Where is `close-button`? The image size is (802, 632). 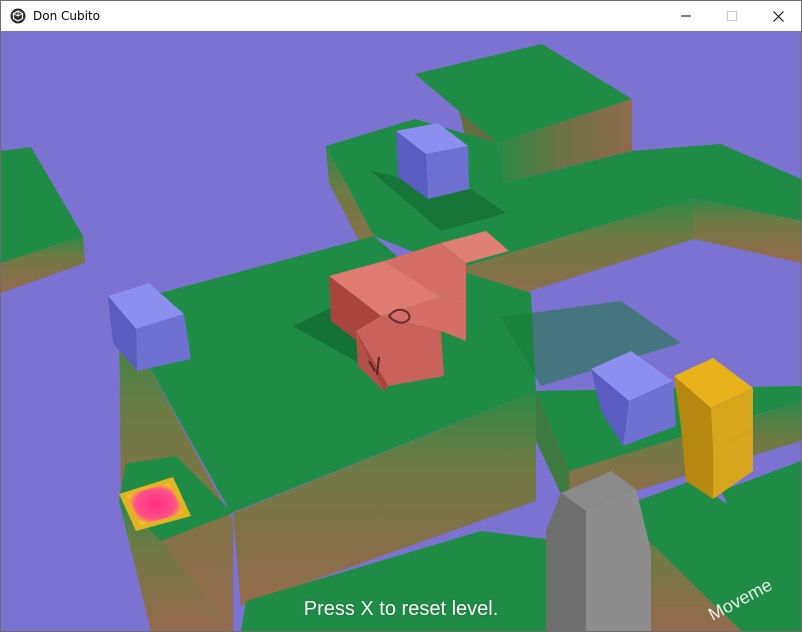 close-button is located at coordinates (778, 16).